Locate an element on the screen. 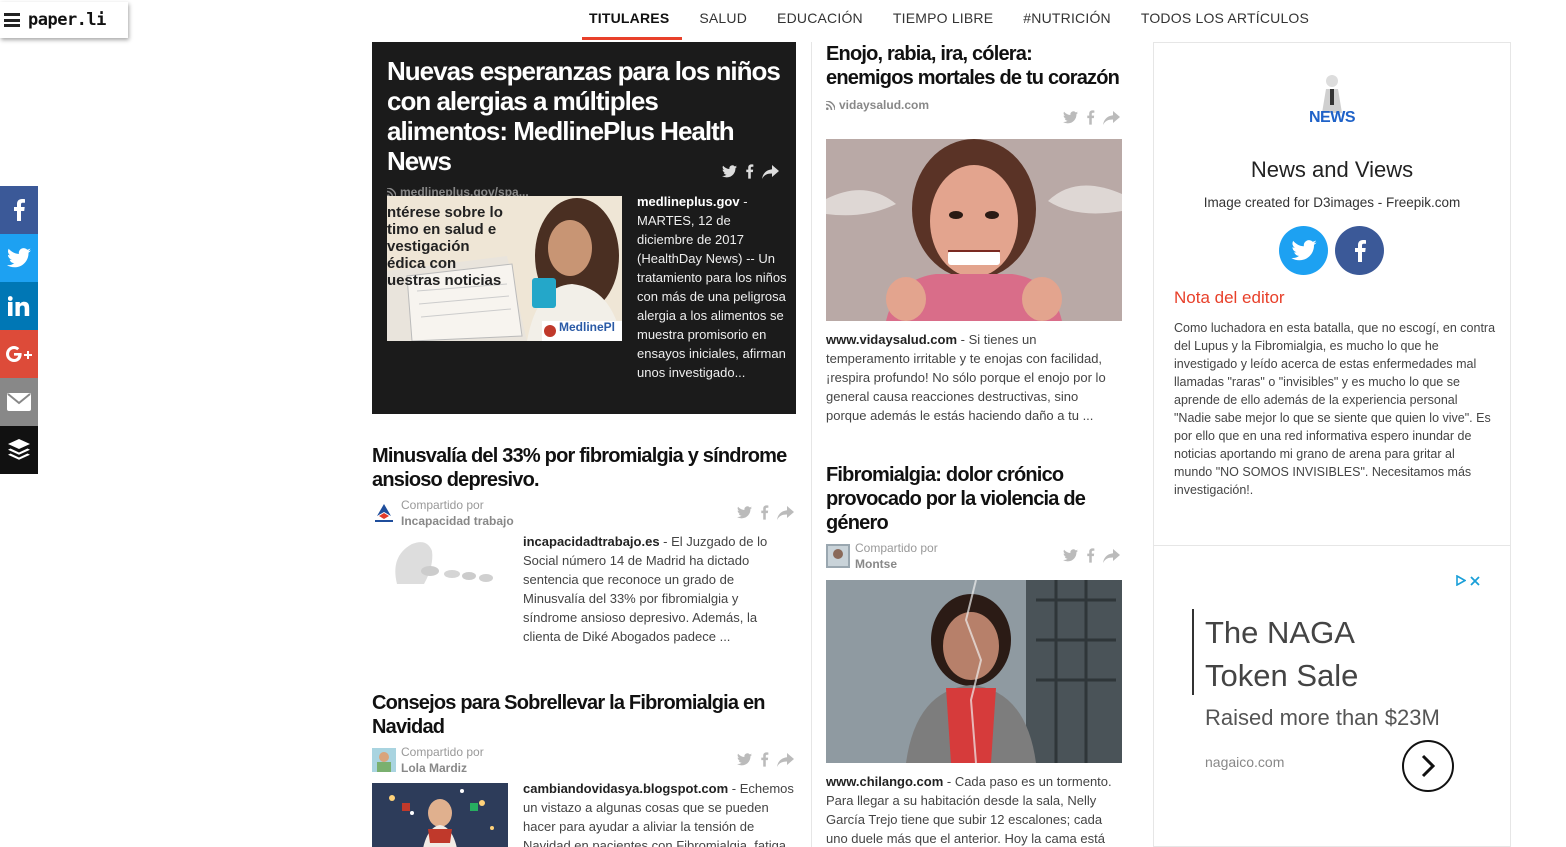  featured-summary-source: medlineplus.gov is located at coordinates (688, 201).